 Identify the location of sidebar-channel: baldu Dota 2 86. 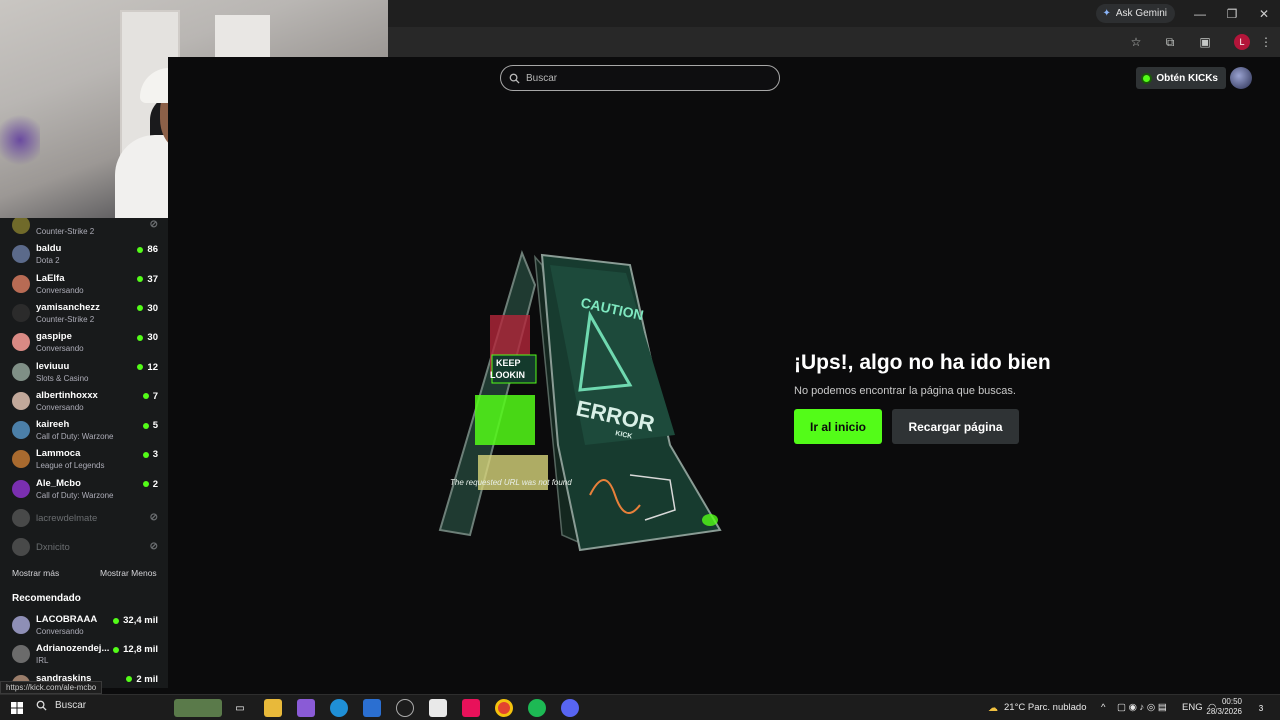
(85, 255).